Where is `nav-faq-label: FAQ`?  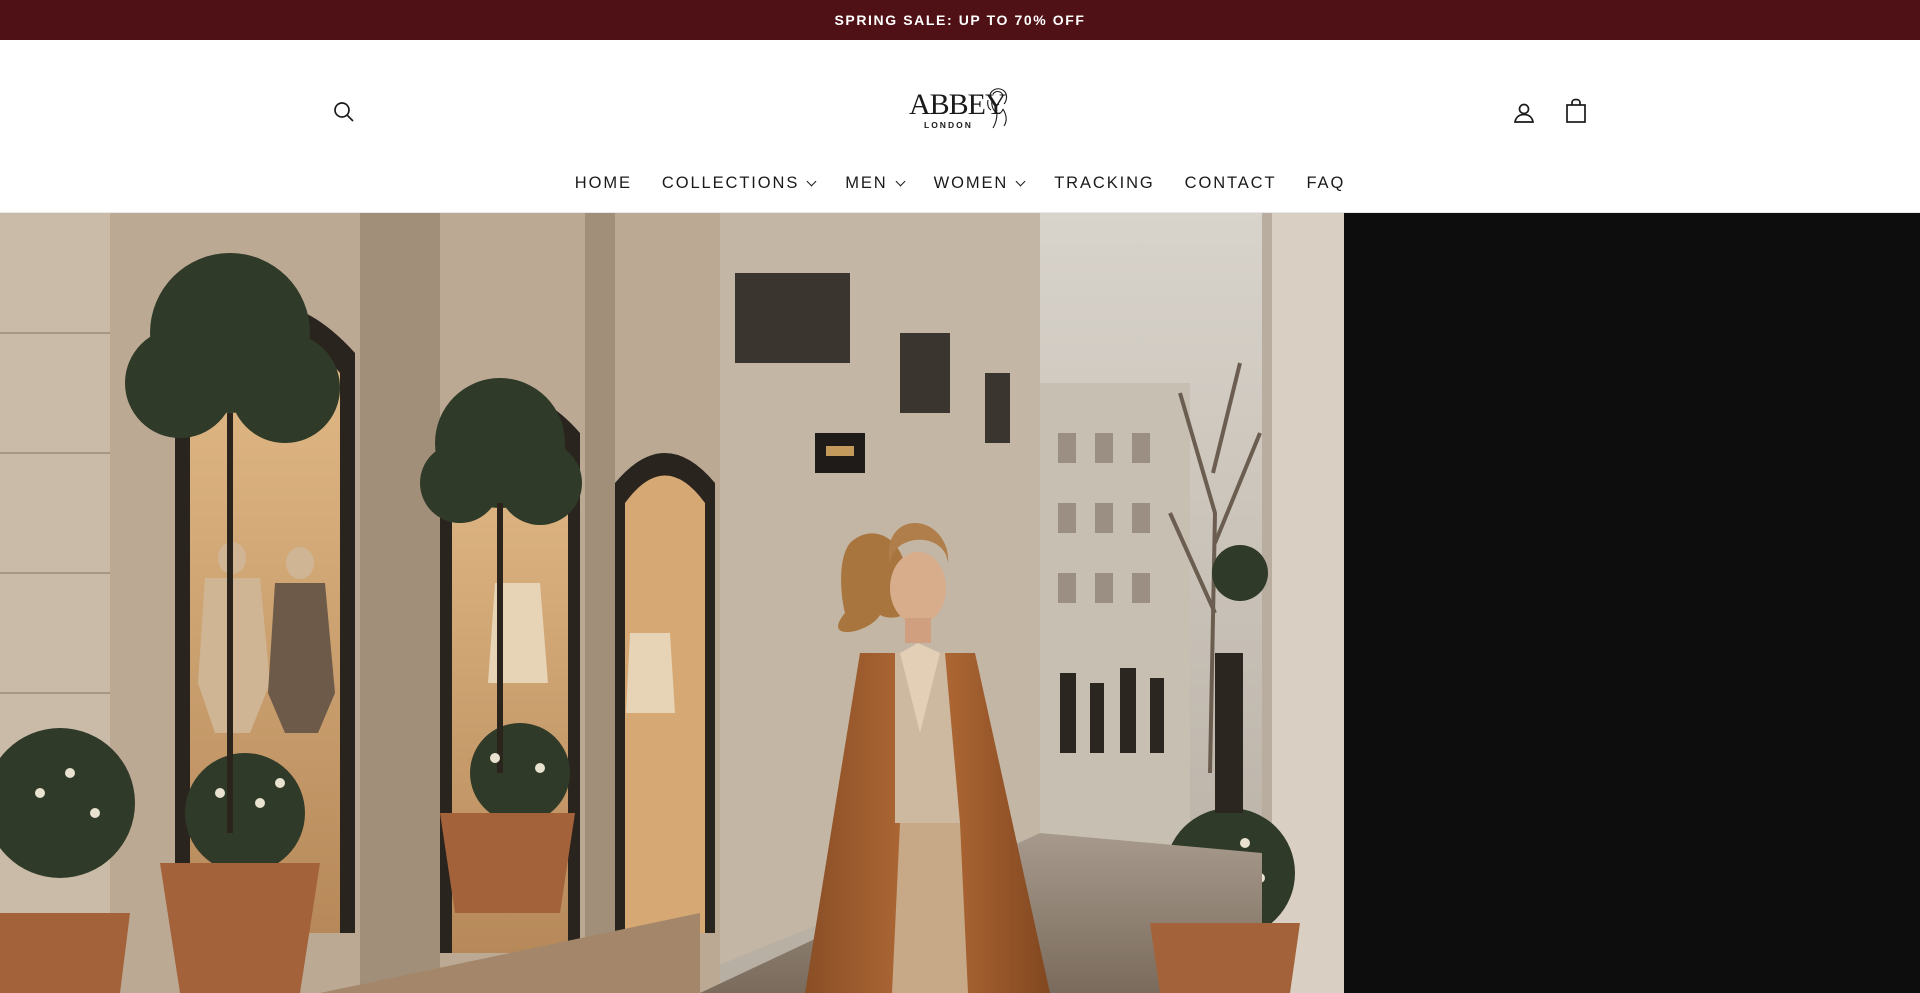
nav-faq-label: FAQ is located at coordinates (1326, 182).